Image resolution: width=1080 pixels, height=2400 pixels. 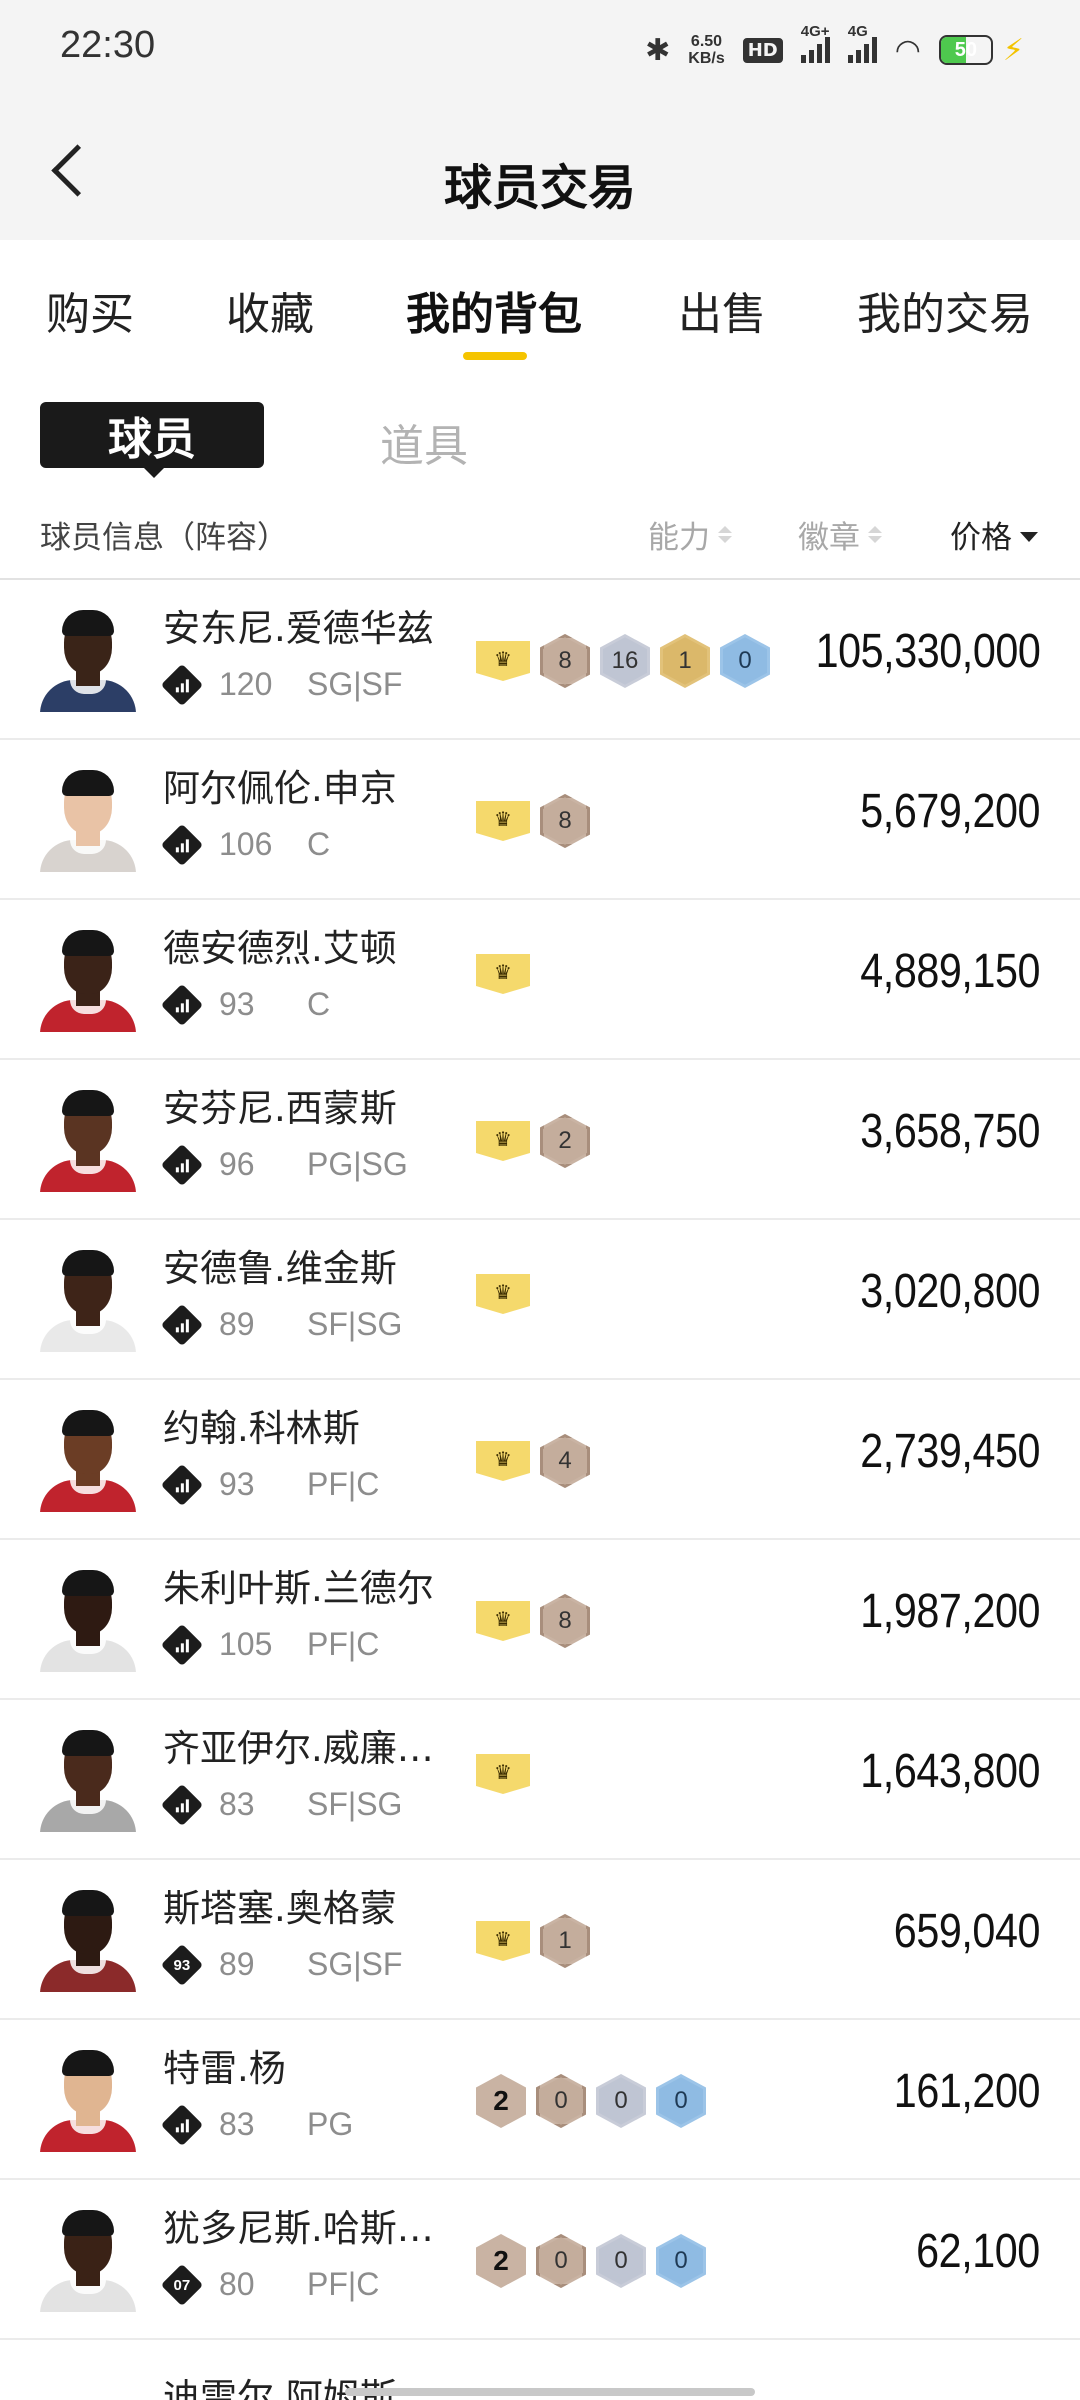 What do you see at coordinates (950, 1611) in the screenshot?
I see `player-price: 1,987,200` at bounding box center [950, 1611].